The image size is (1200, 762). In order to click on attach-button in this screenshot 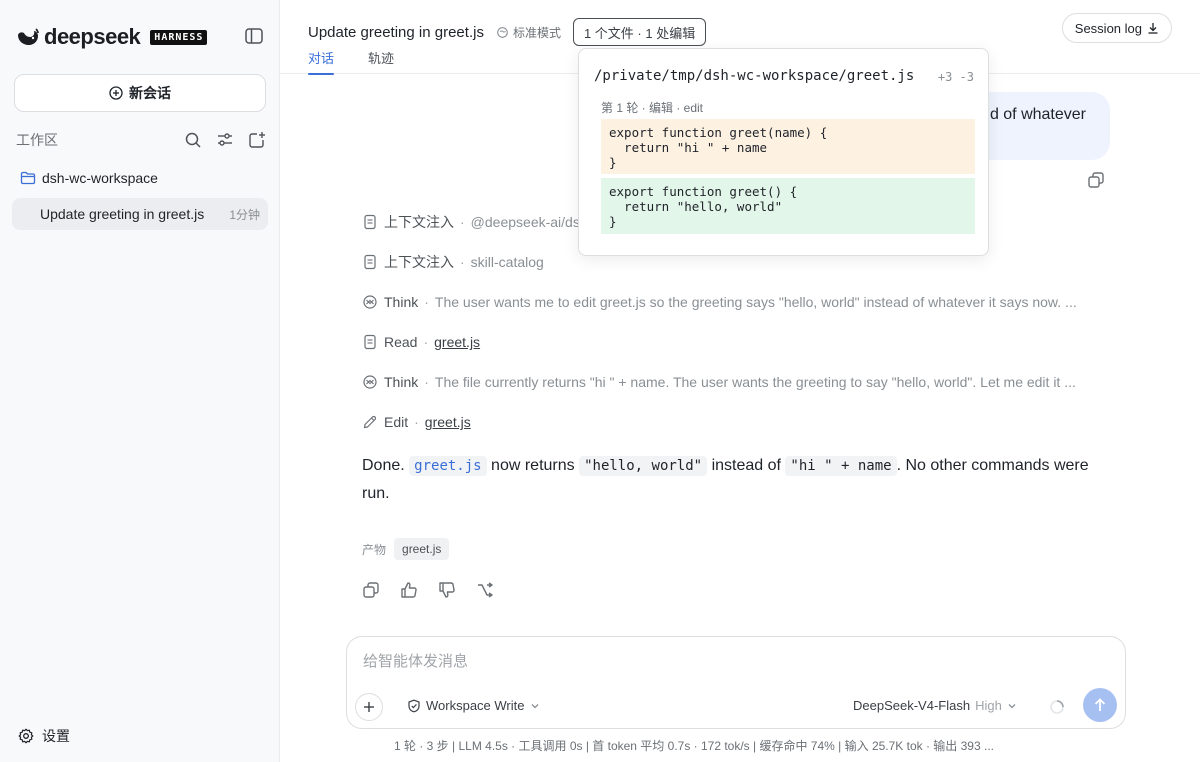, I will do `click(369, 707)`.